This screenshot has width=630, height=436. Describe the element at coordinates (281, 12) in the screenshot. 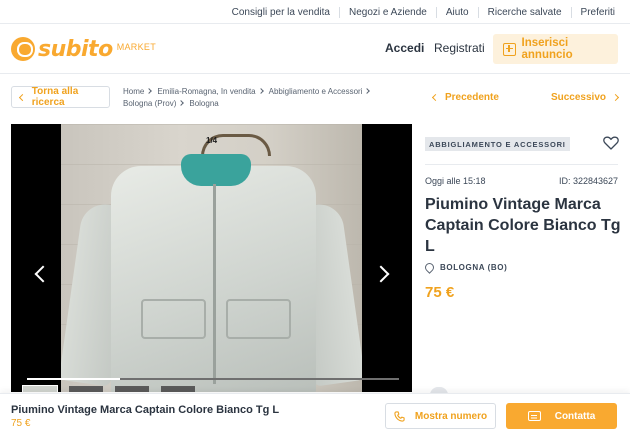

I see `link-consigli: Consigli per la vendita` at that location.